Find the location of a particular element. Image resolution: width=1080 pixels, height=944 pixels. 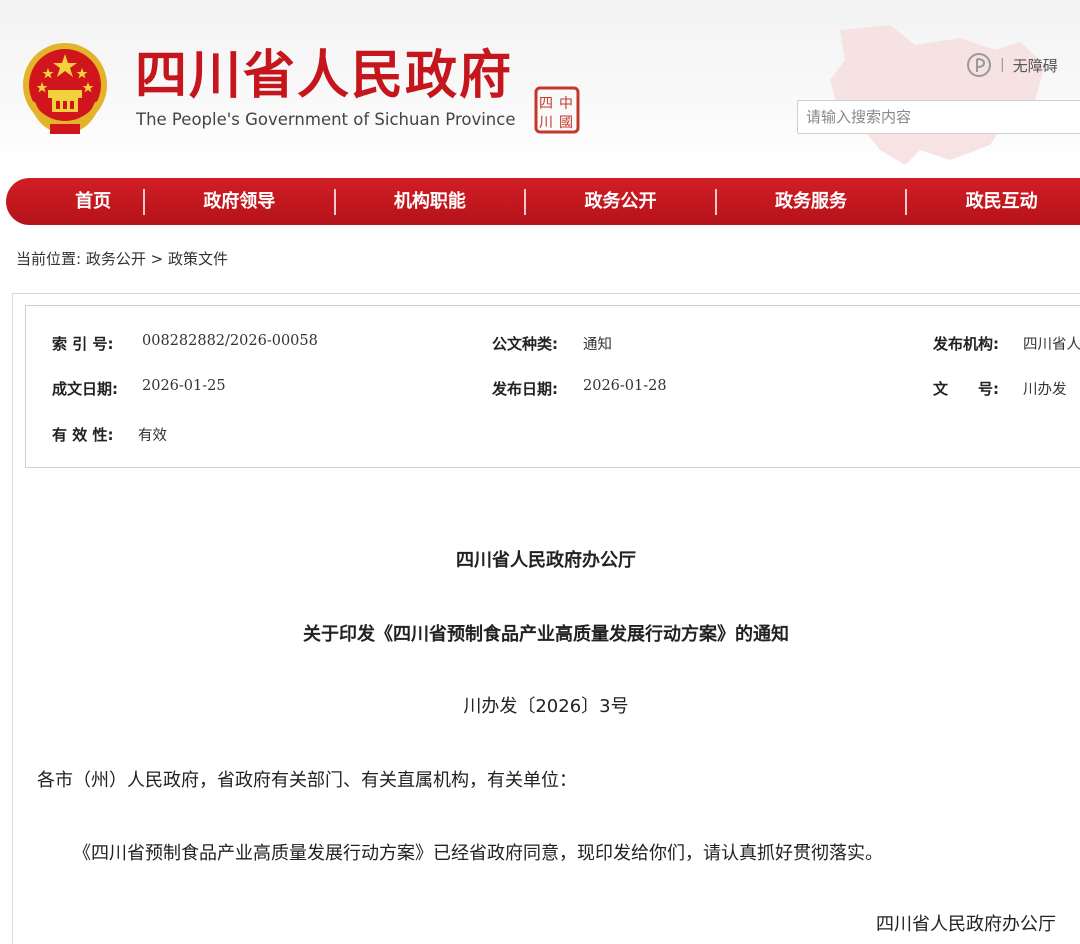

sichuan-map-watermark is located at coordinates (937, 95).